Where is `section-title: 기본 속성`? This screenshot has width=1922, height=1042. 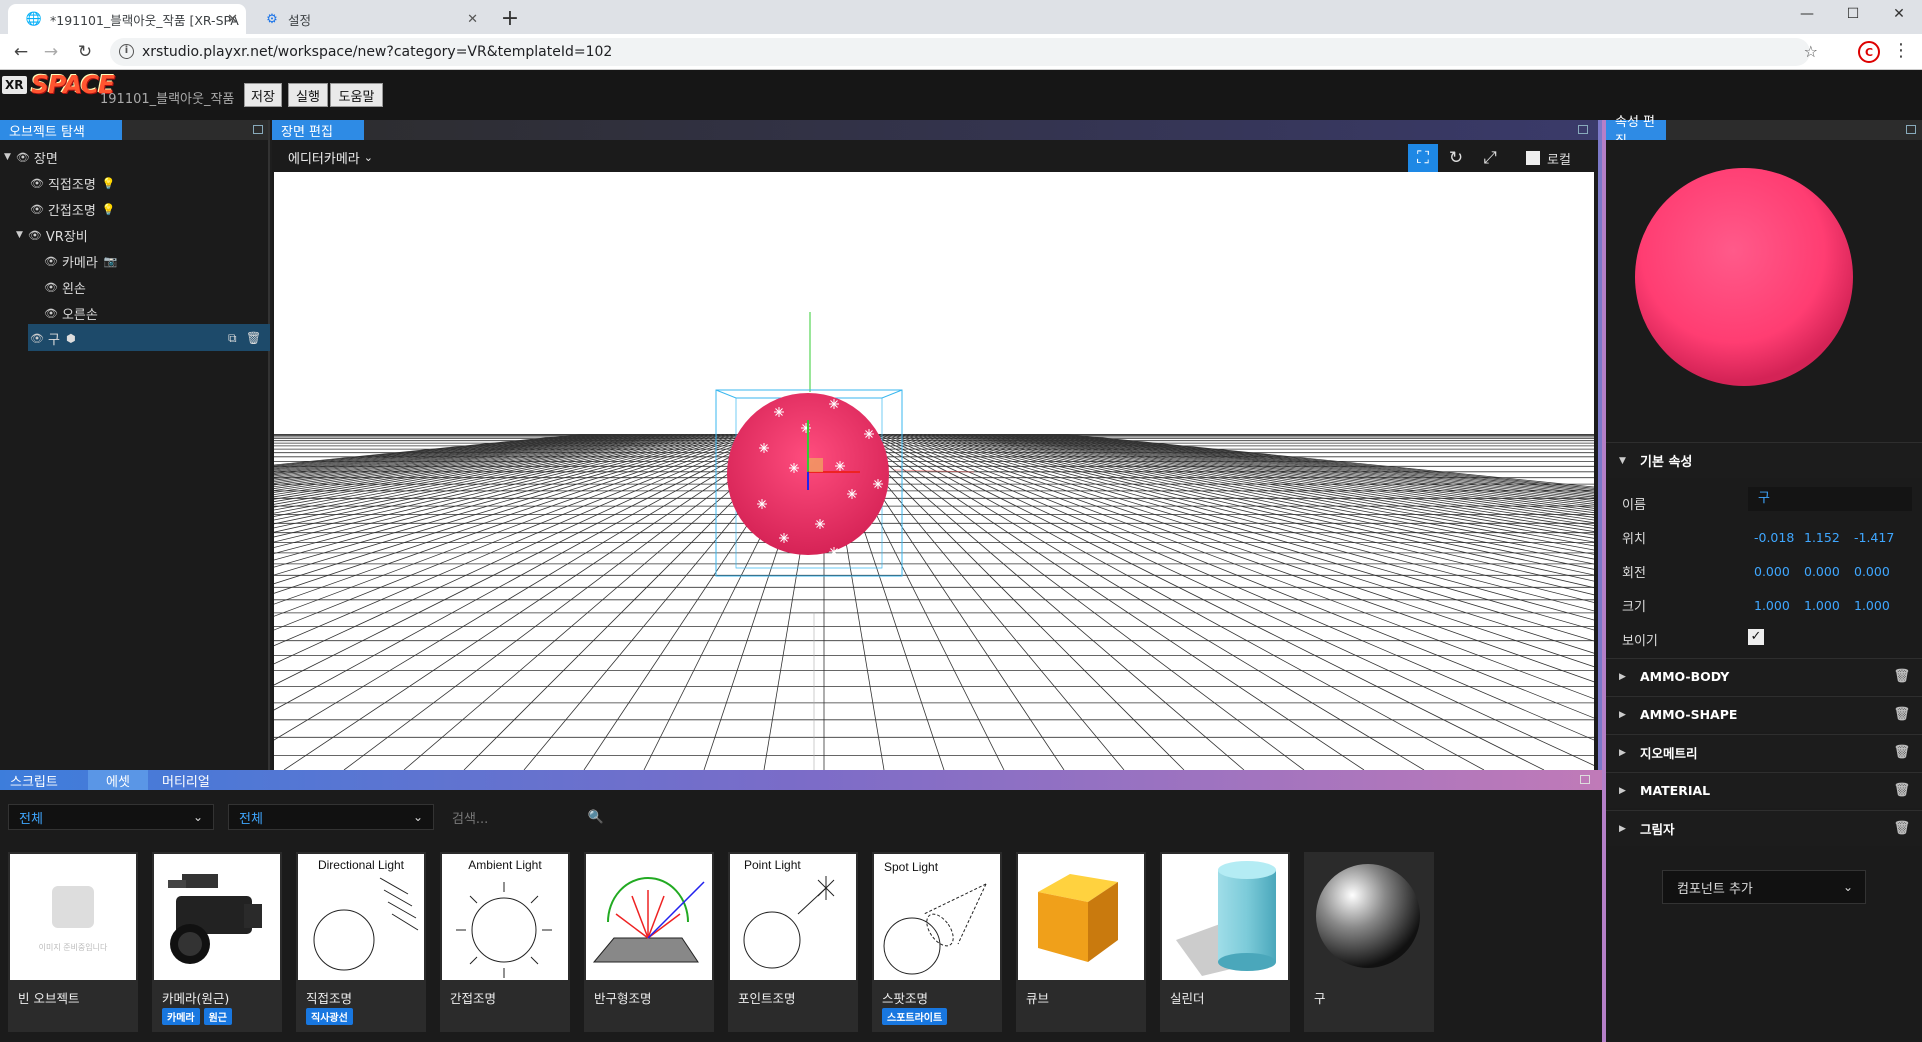 section-title: 기본 속성 is located at coordinates (1666, 462).